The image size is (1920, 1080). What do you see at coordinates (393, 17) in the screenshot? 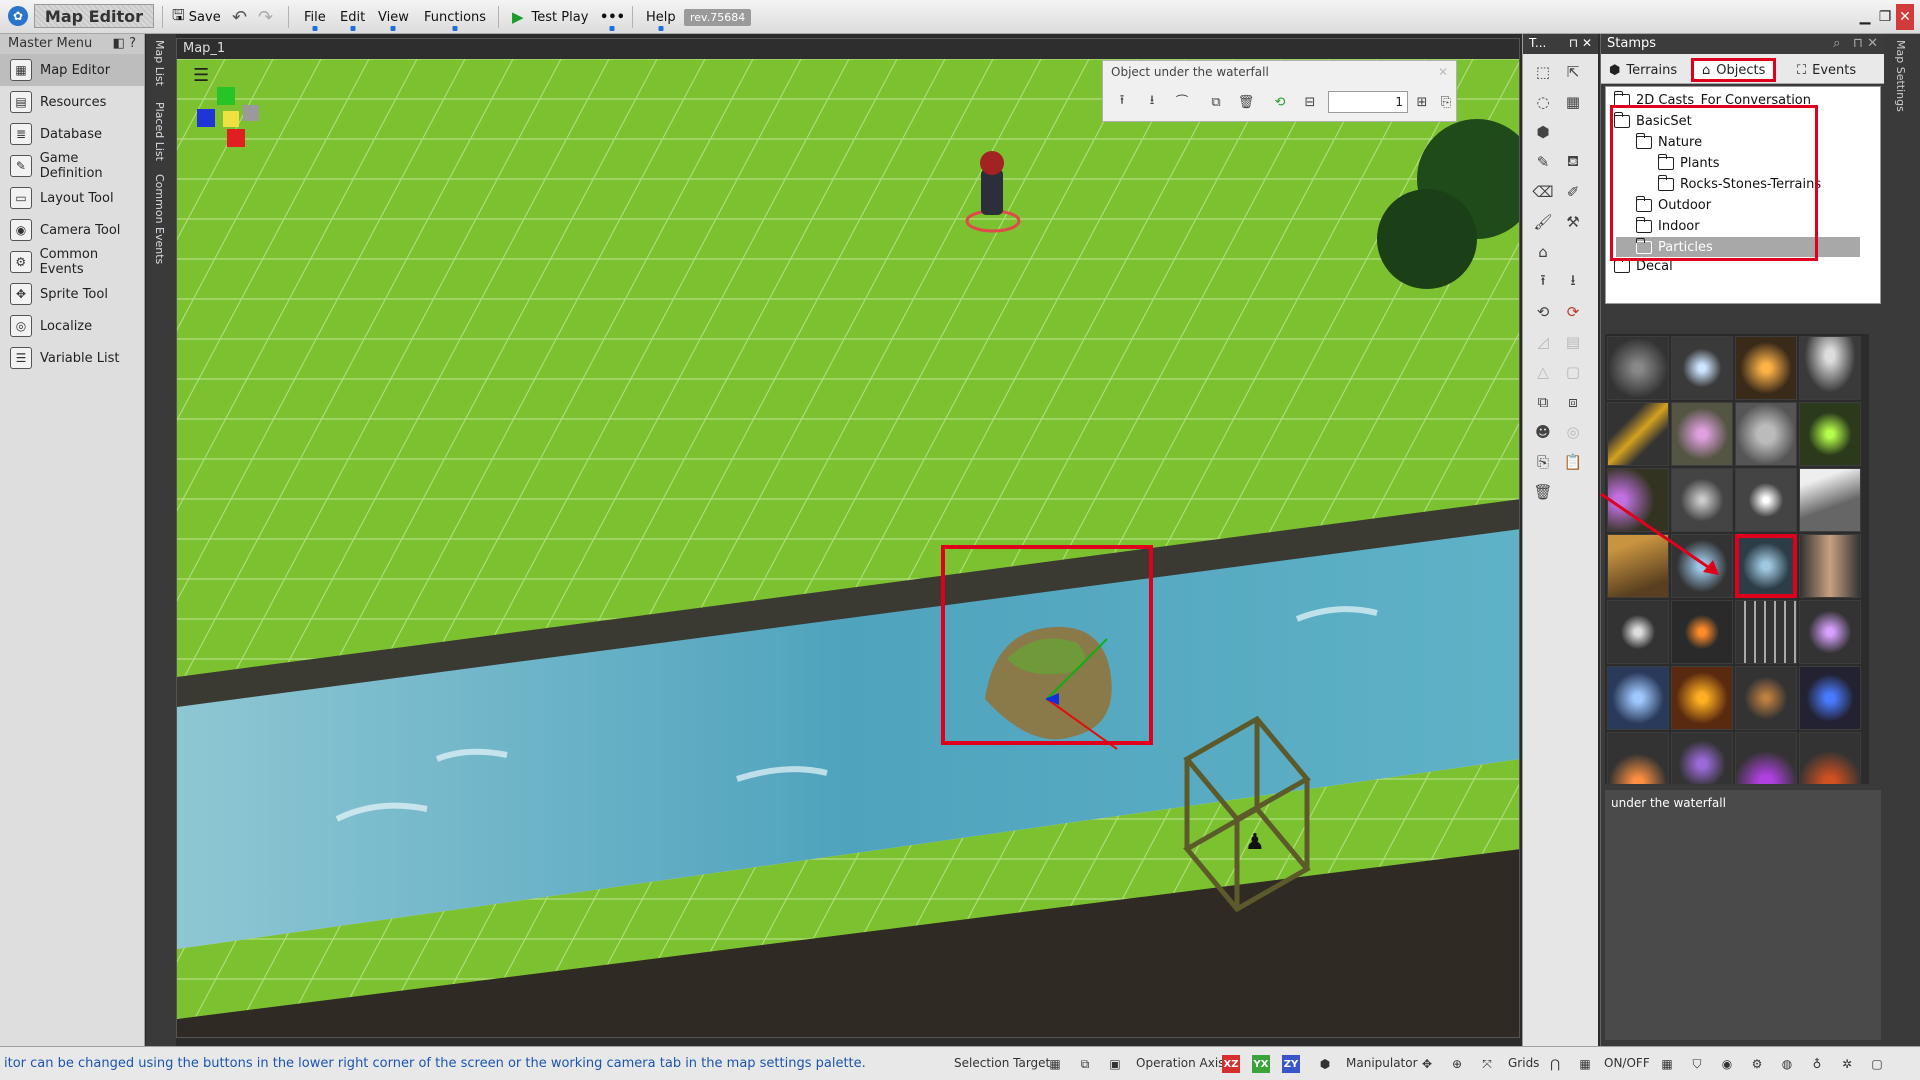
I see `menu-view: View` at bounding box center [393, 17].